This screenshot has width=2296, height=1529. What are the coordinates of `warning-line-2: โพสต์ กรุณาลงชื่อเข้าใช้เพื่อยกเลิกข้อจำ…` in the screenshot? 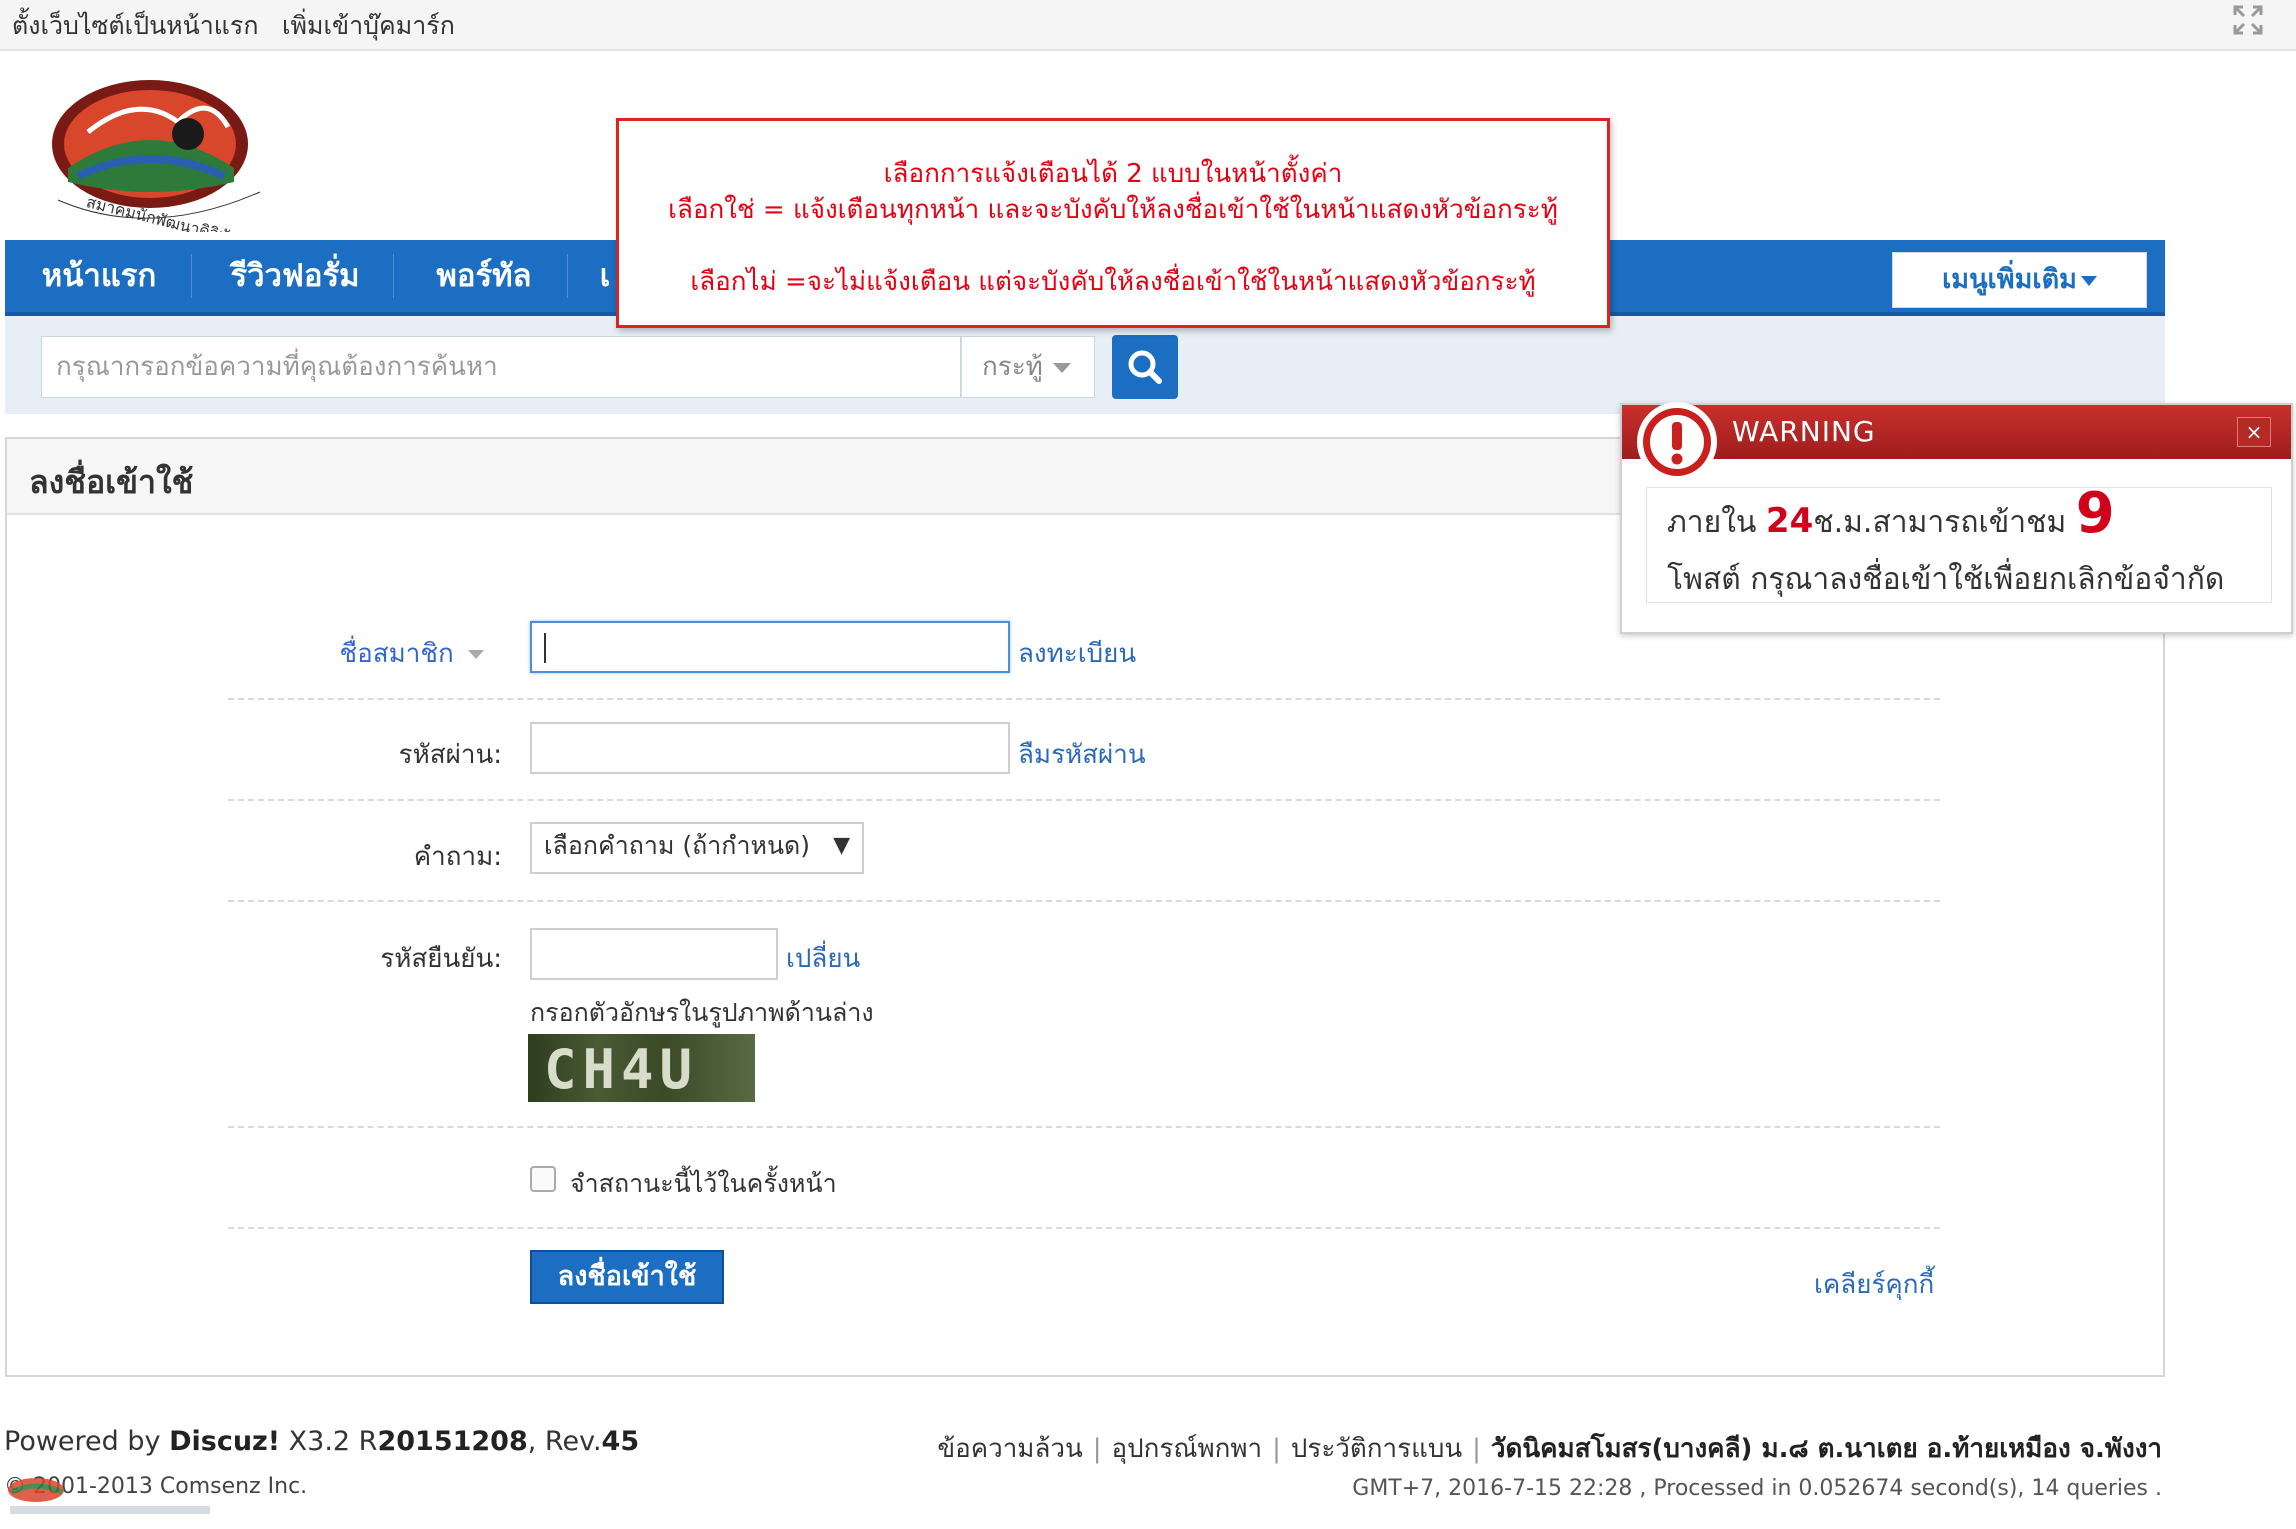 It's located at (1946, 579).